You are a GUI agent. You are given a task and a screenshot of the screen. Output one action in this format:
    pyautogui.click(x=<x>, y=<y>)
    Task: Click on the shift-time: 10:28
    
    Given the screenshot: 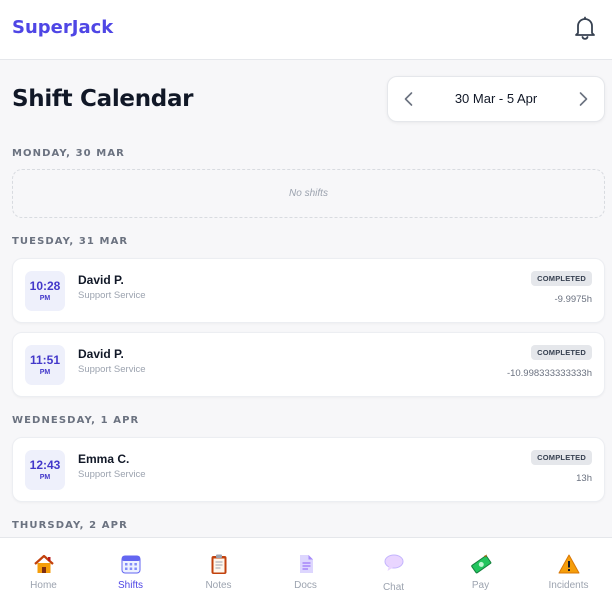 What is the action you would take?
    pyautogui.click(x=45, y=286)
    